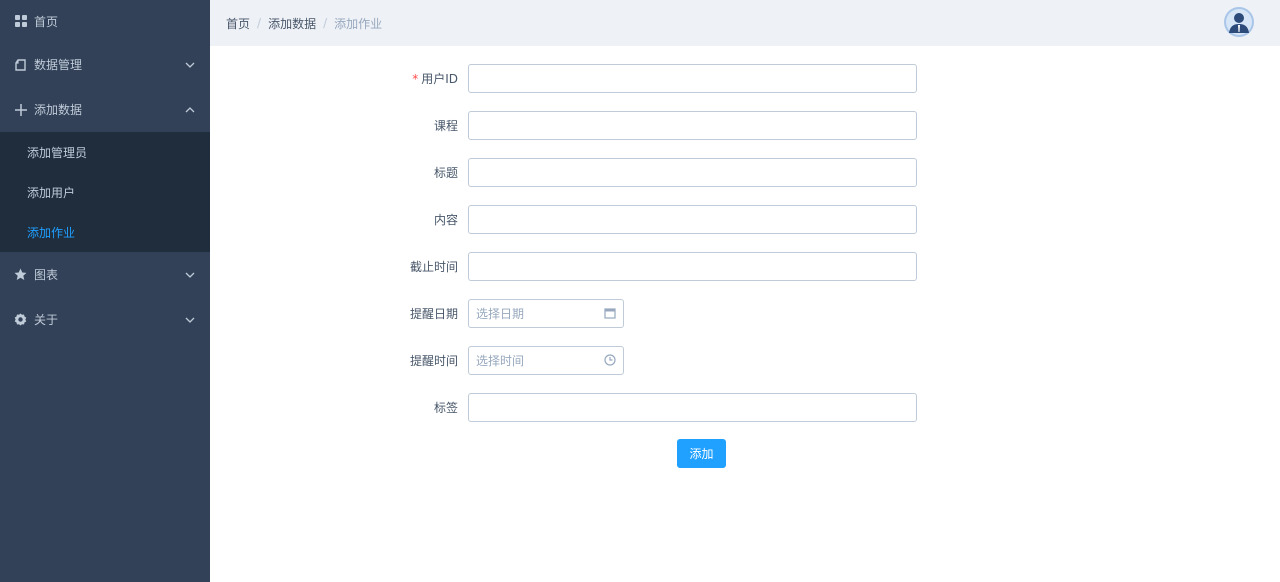 Image resolution: width=1280 pixels, height=582 pixels. I want to click on calendar-icon, so click(610, 313).